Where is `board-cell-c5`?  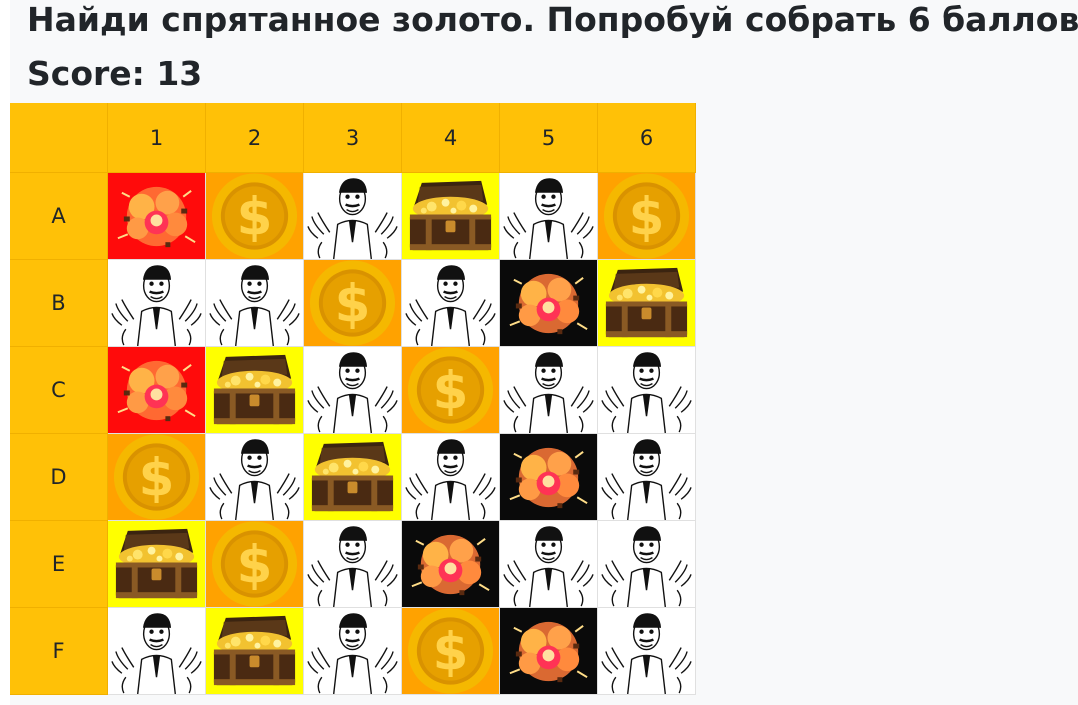 board-cell-c5 is located at coordinates (549, 390).